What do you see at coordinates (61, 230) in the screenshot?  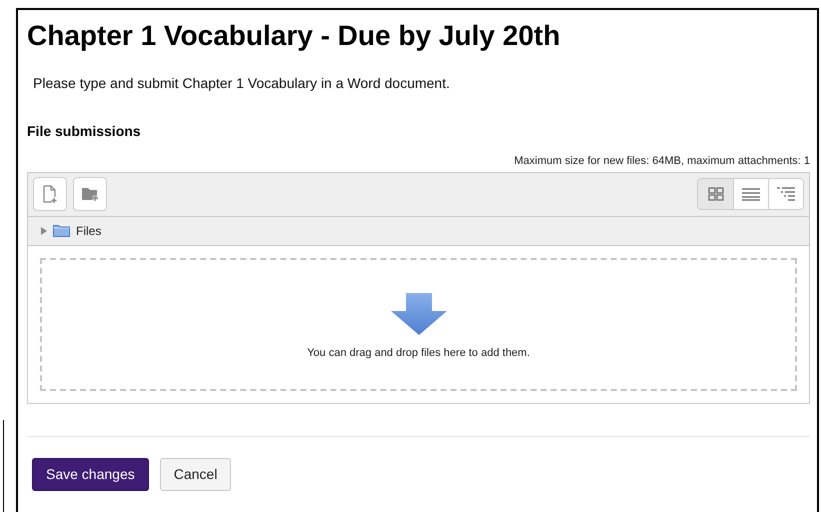 I see `folder-icon` at bounding box center [61, 230].